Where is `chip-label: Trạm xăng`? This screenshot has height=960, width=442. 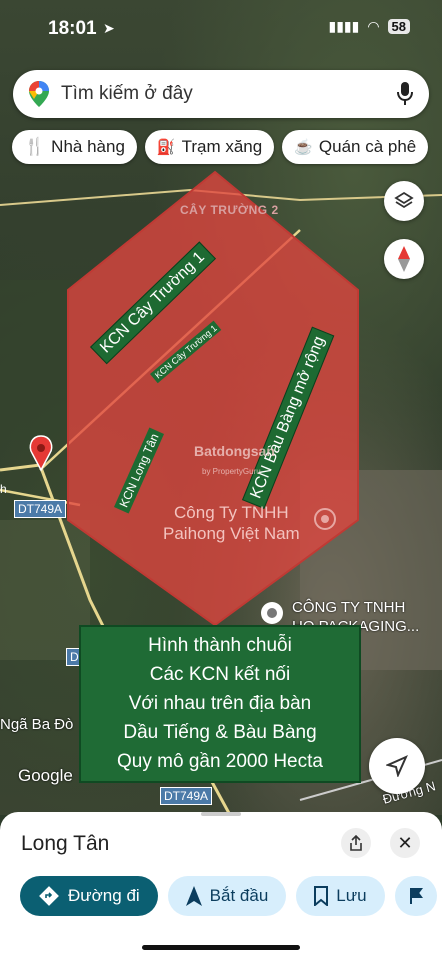 chip-label: Trạm xăng is located at coordinates (222, 146).